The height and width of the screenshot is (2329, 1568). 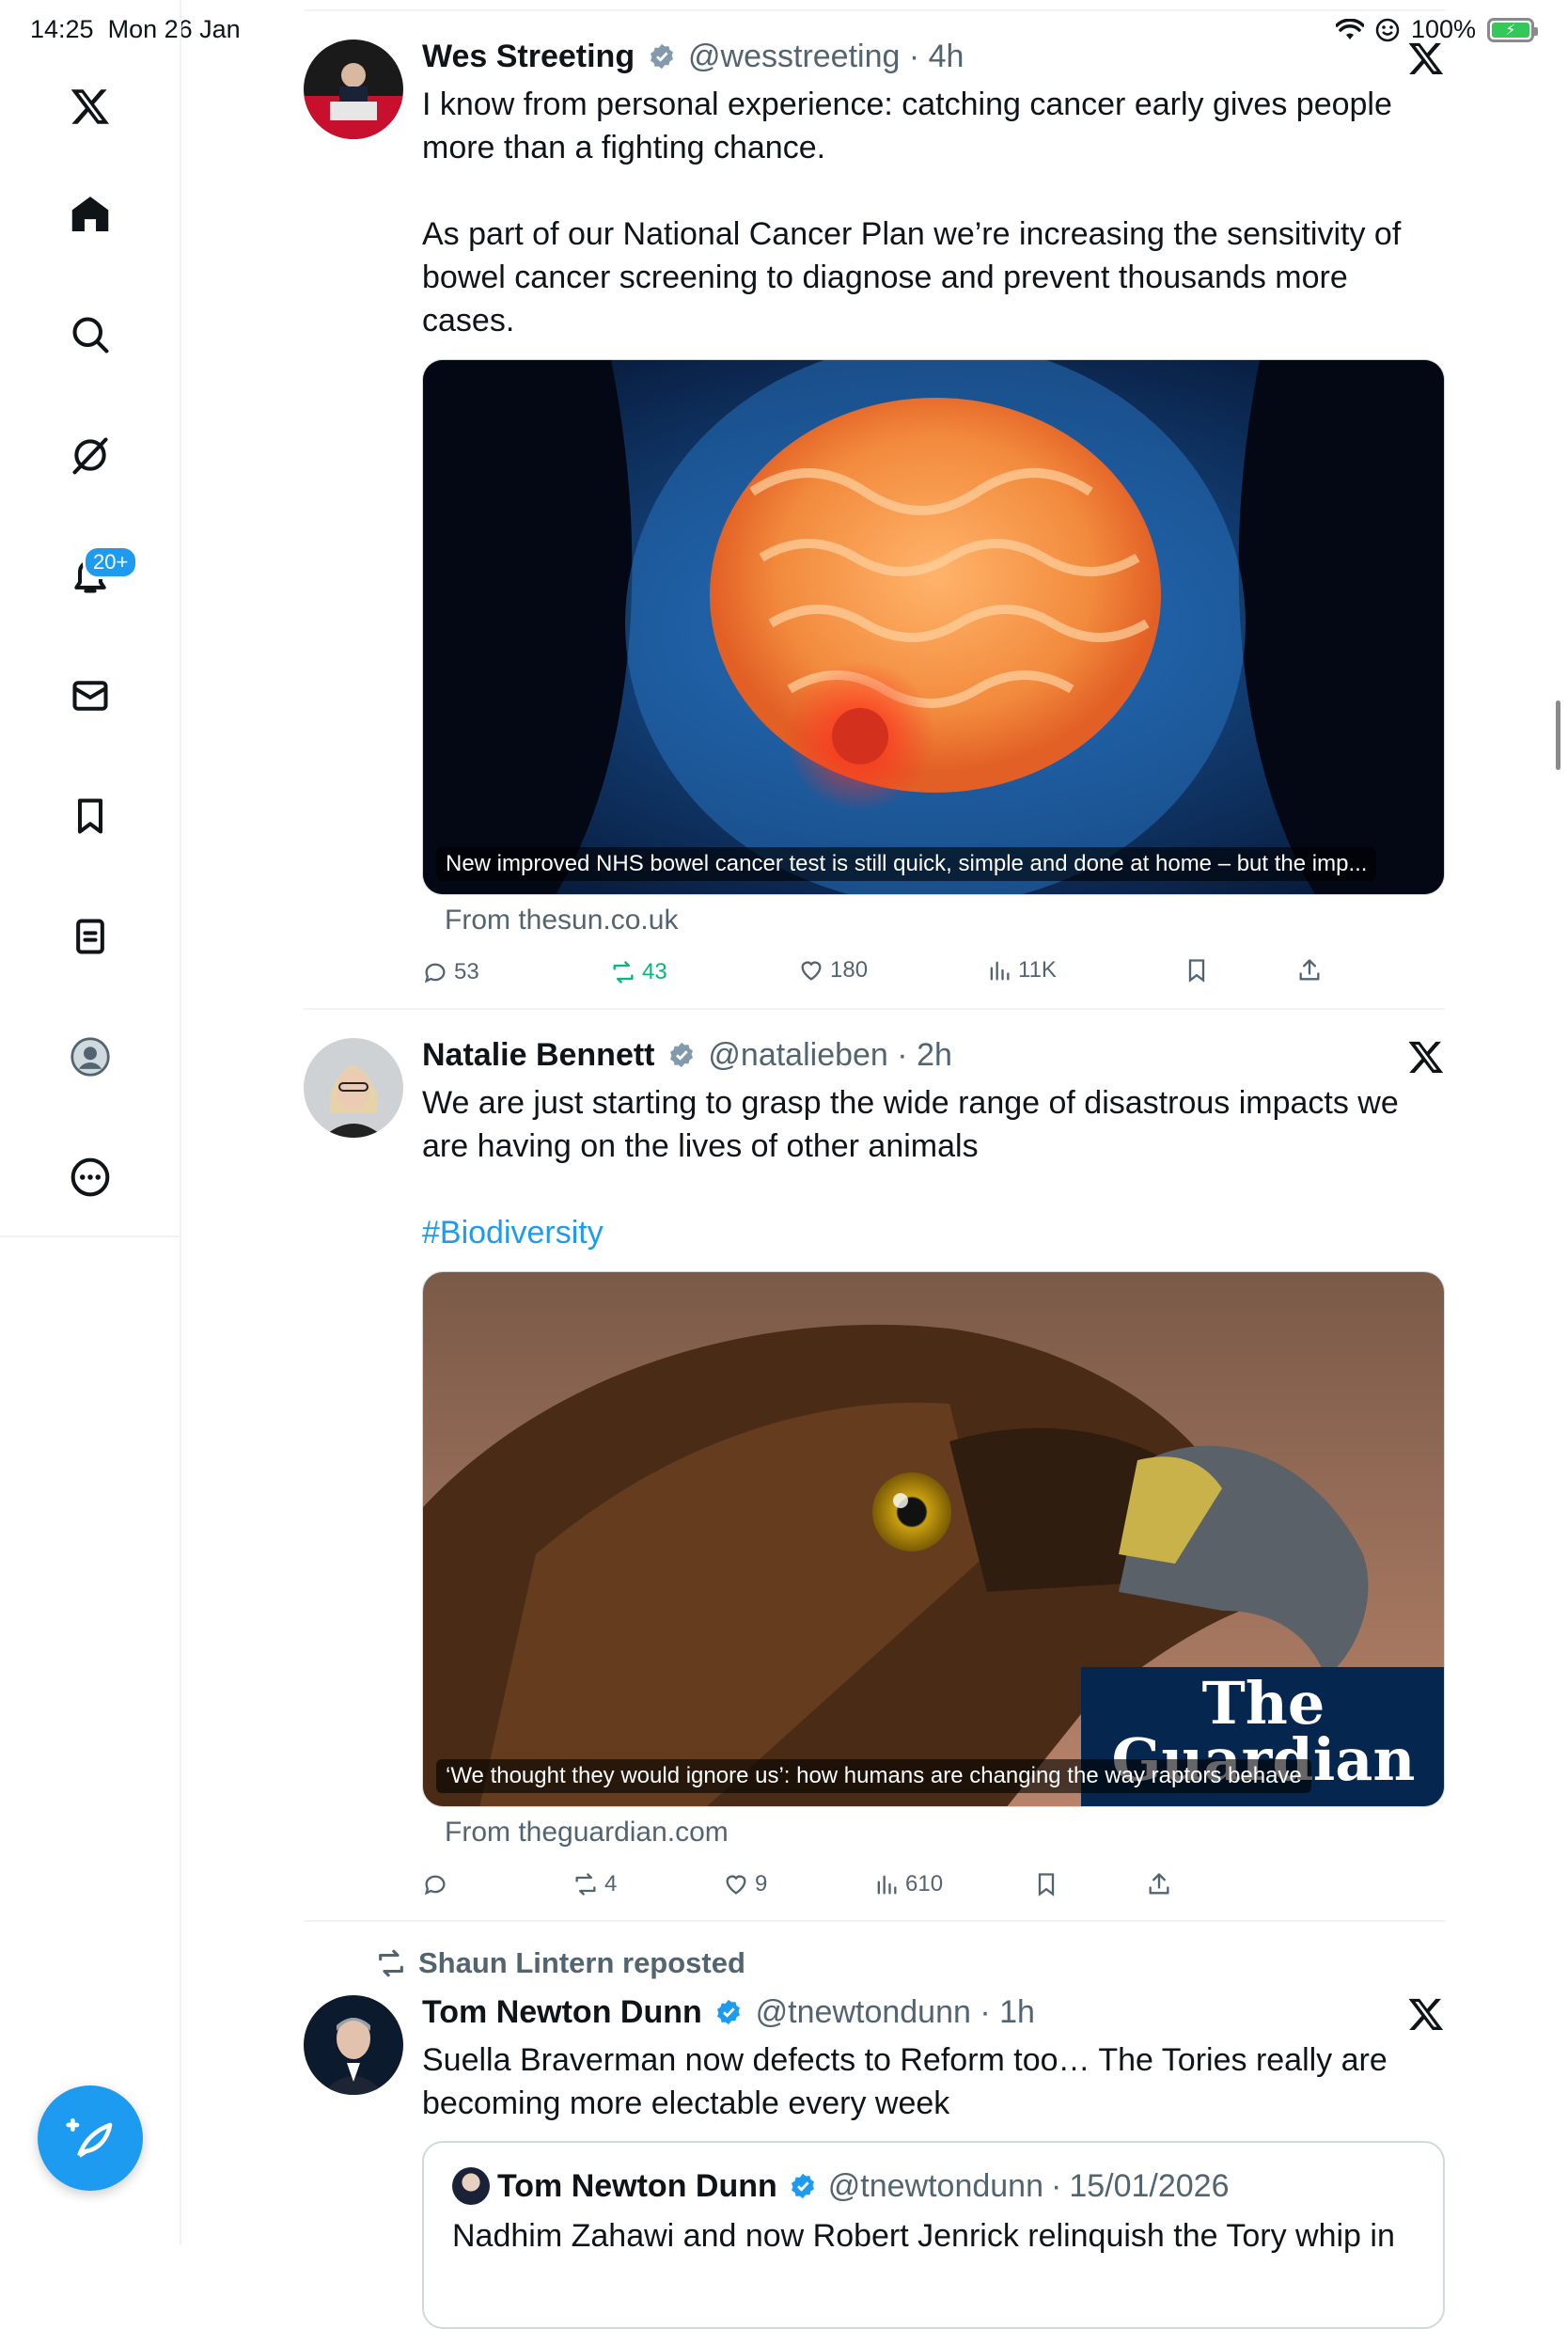 What do you see at coordinates (863, 2012) in the screenshot?
I see `author-handle: @tnewtondunn` at bounding box center [863, 2012].